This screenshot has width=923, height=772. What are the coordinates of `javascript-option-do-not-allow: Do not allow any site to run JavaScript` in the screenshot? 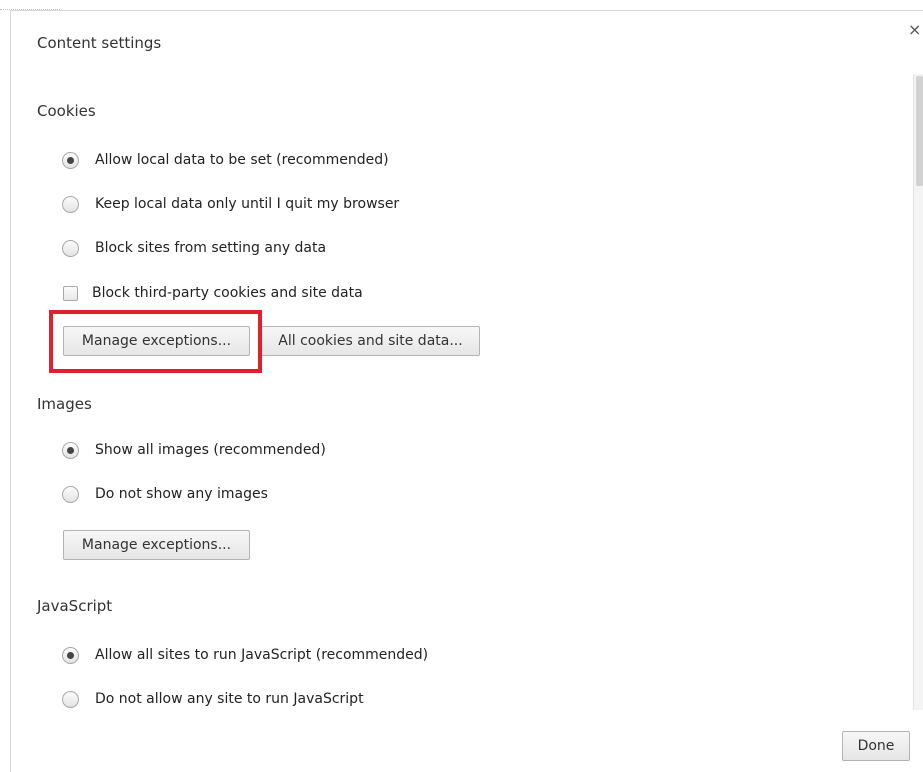 It's located at (213, 699).